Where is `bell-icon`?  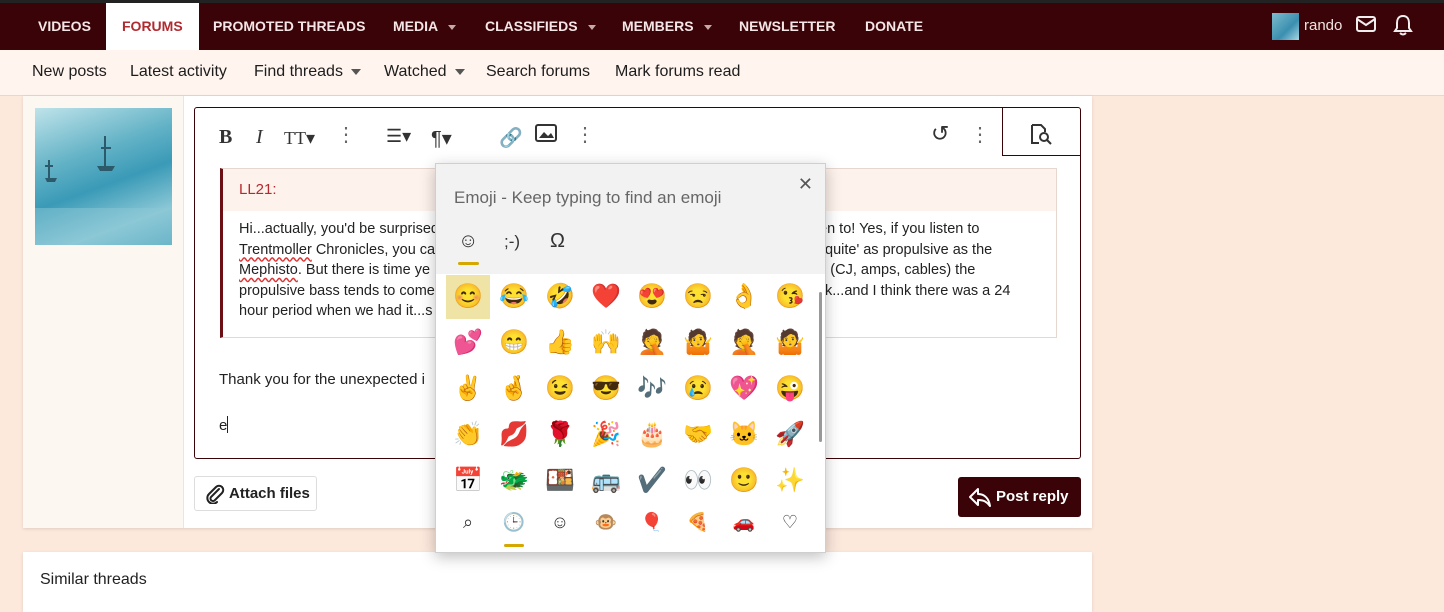
bell-icon is located at coordinates (1403, 25).